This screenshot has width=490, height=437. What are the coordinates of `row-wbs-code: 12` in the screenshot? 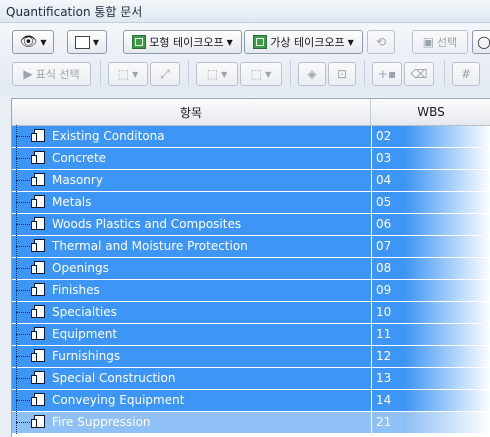 It's located at (384, 356).